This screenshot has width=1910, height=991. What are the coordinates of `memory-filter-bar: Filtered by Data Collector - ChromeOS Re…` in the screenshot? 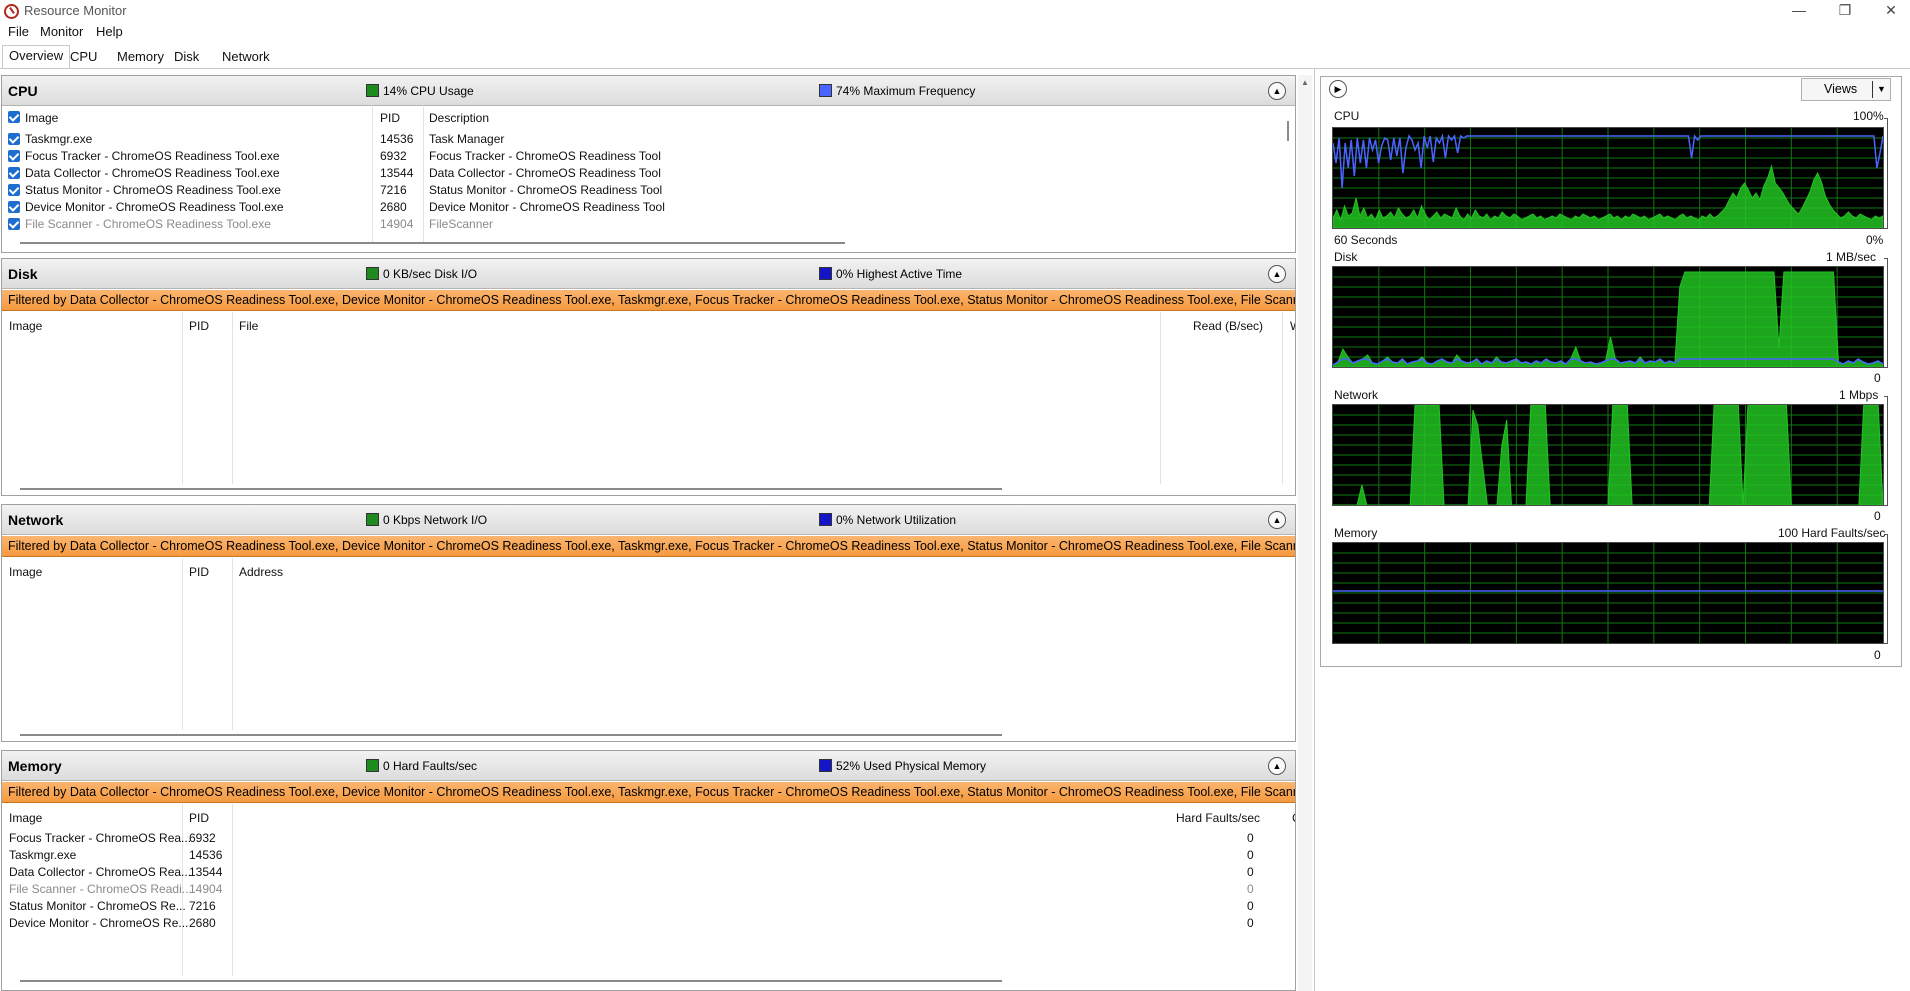 It's located at (648, 792).